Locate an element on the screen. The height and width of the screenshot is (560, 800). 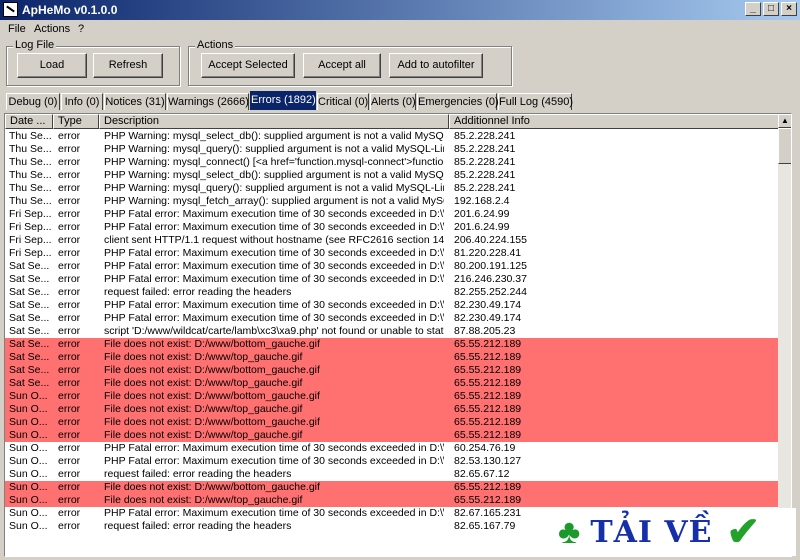
column-header-description: Description is located at coordinates (274, 121).